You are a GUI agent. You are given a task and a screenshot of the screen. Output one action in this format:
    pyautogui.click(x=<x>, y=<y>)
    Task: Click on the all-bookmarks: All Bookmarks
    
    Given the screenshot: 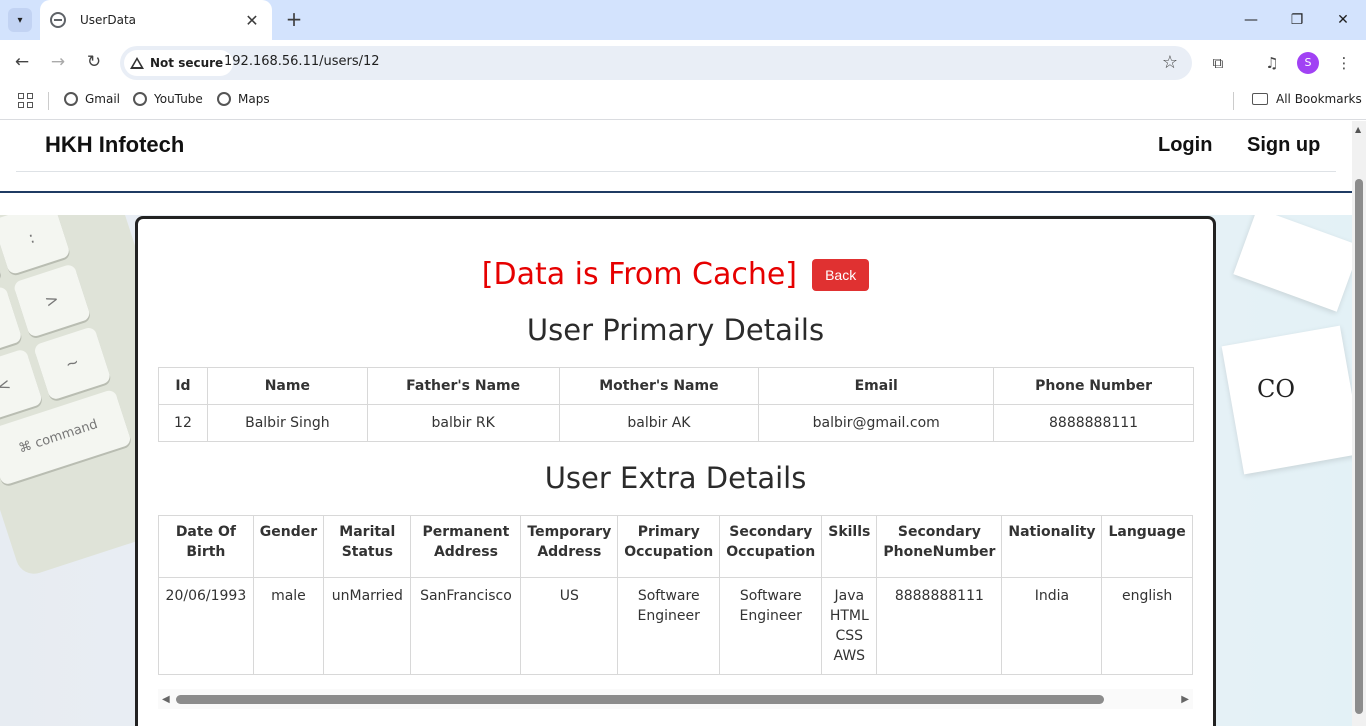 What is the action you would take?
    pyautogui.click(x=1307, y=99)
    